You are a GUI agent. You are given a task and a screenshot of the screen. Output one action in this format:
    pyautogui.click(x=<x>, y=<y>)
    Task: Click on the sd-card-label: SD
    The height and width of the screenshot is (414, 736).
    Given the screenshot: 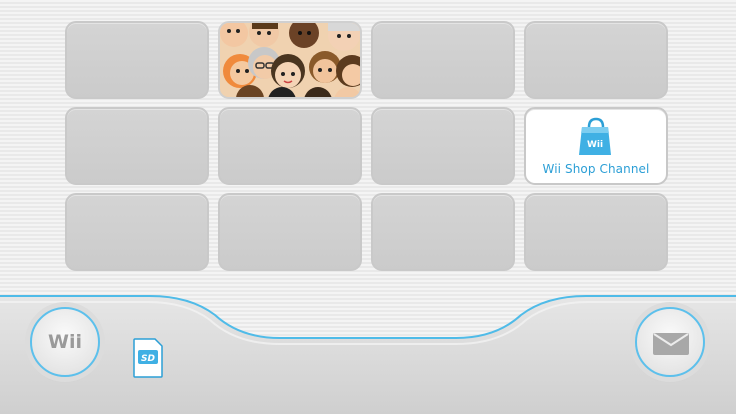 What is the action you would take?
    pyautogui.click(x=148, y=359)
    